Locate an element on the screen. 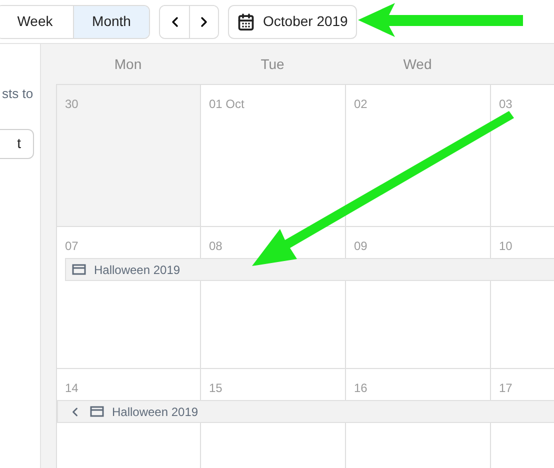 The image size is (554, 468). day-number: 14 is located at coordinates (71, 388).